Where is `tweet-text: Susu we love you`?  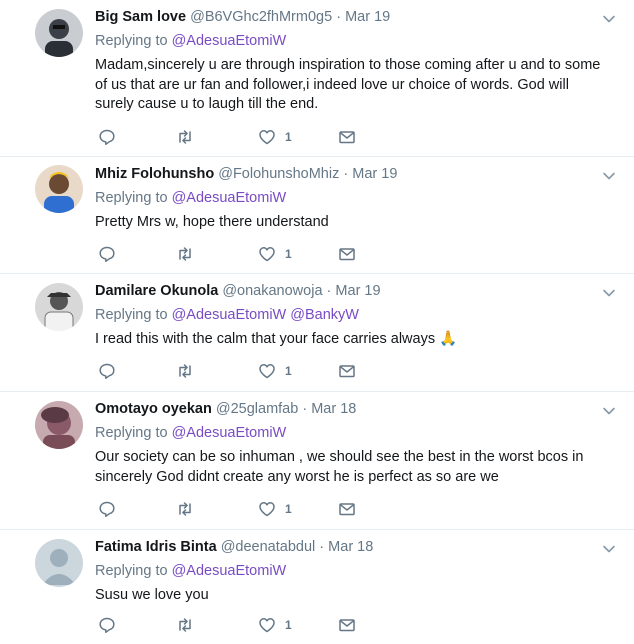
tweet-text: Susu we love you is located at coordinates (152, 595).